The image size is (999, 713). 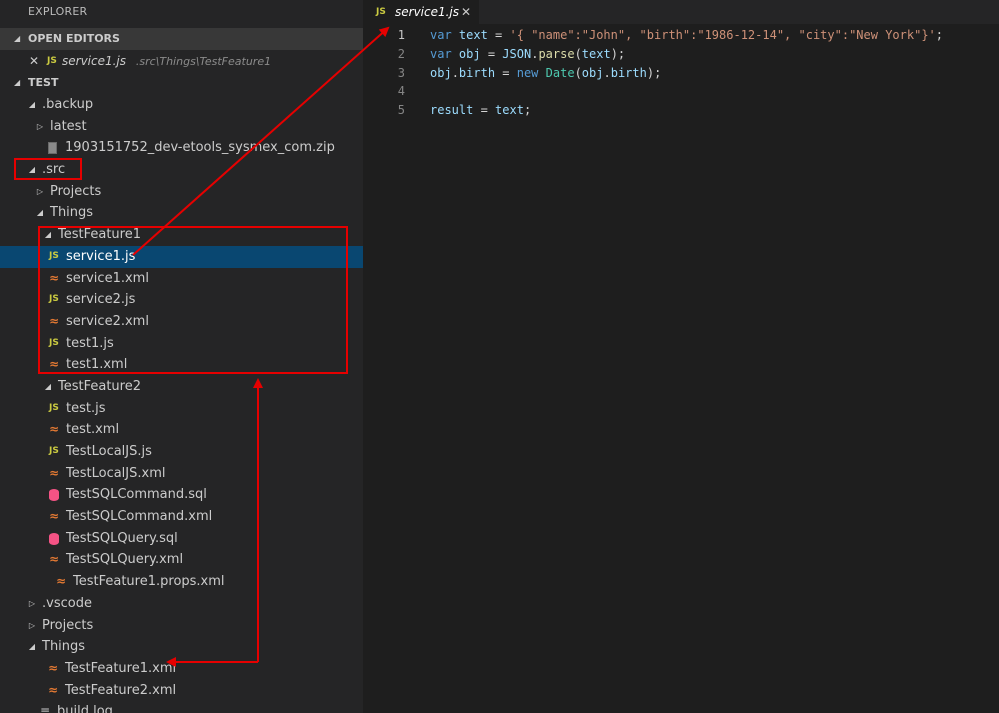 What do you see at coordinates (68, 104) in the screenshot?
I see `tree-item-label: .backup` at bounding box center [68, 104].